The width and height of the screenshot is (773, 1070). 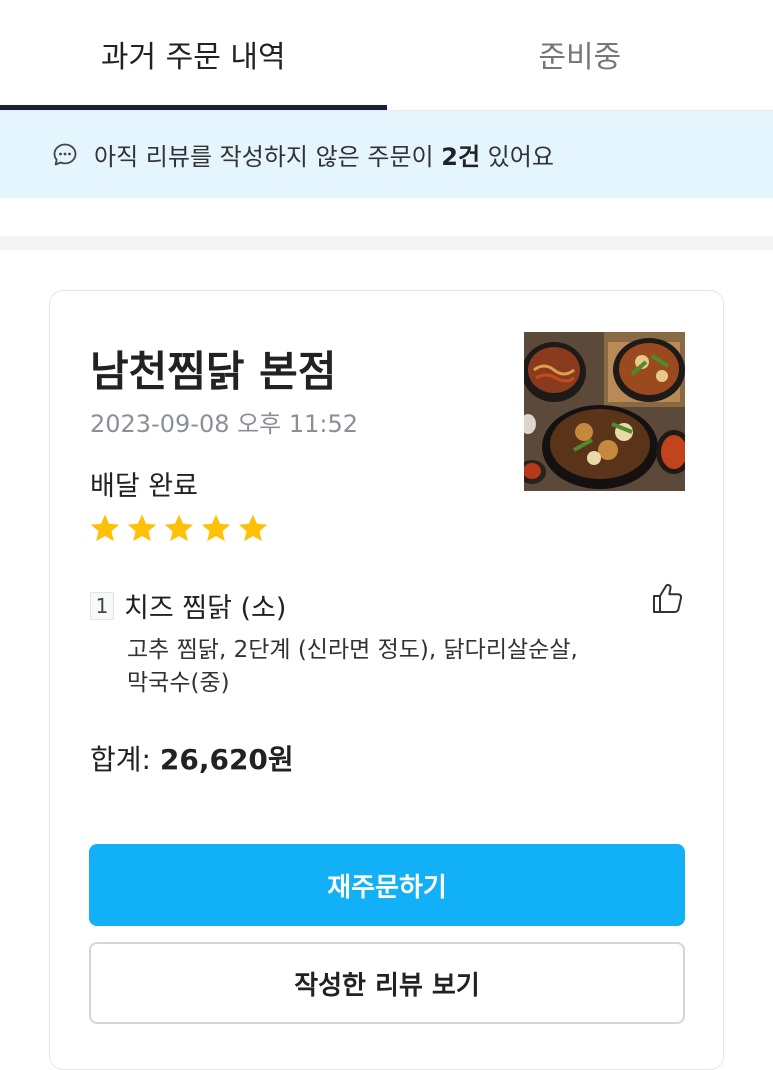 I want to click on food-thumbnail, so click(x=604, y=411).